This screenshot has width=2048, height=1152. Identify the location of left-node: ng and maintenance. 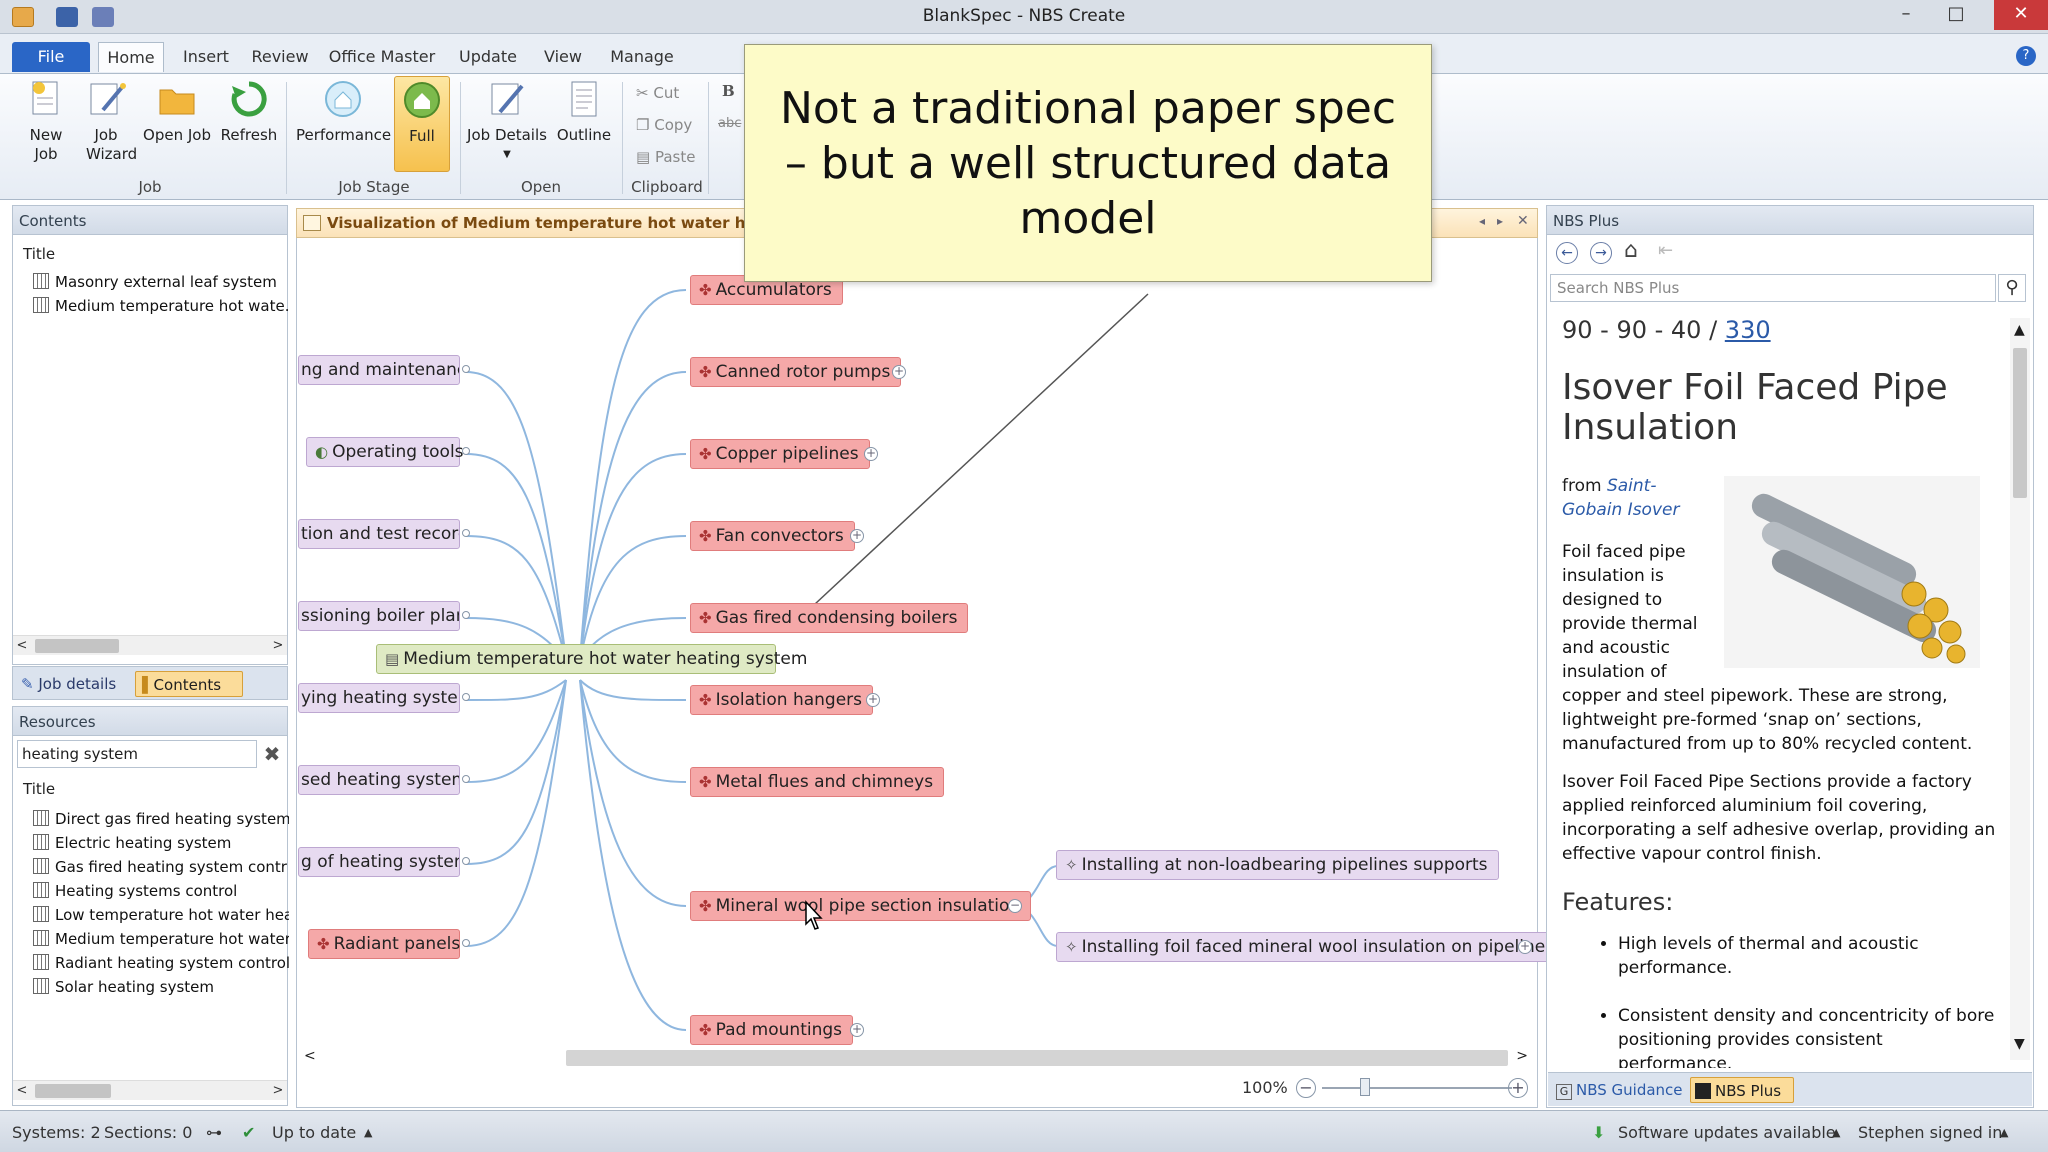
(379, 370).